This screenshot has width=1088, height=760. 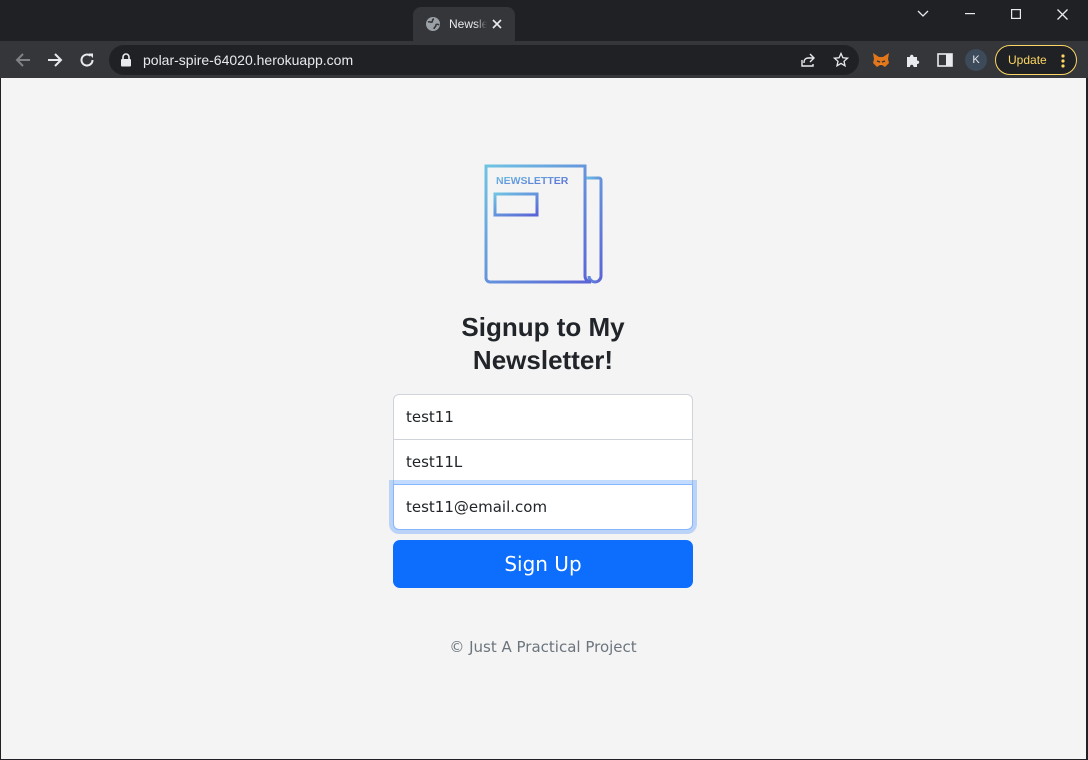 I want to click on bookmark-star-icon, so click(x=841, y=60).